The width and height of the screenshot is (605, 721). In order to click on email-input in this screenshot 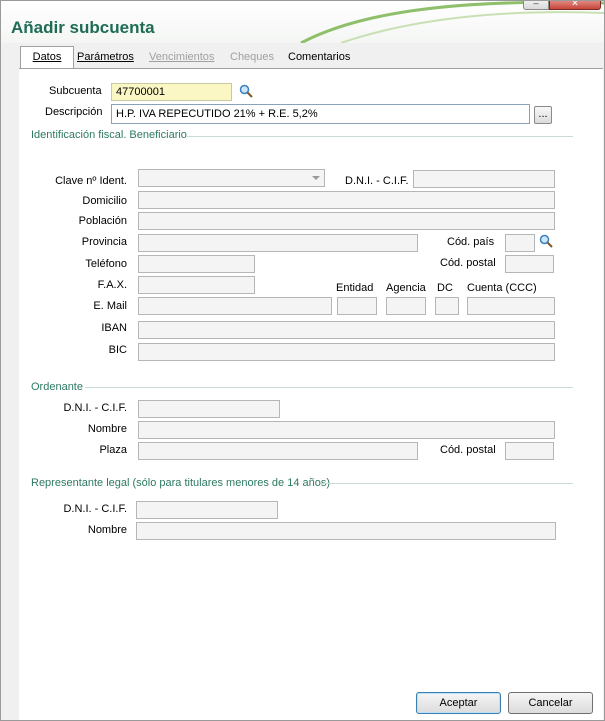, I will do `click(235, 306)`.